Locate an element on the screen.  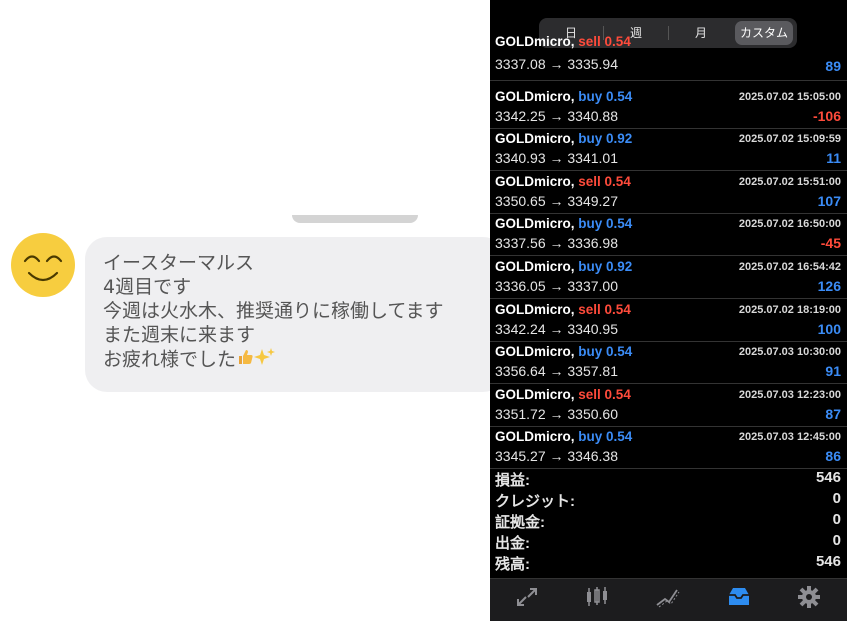
summary-row: 残高: 546 is located at coordinates (668, 562).